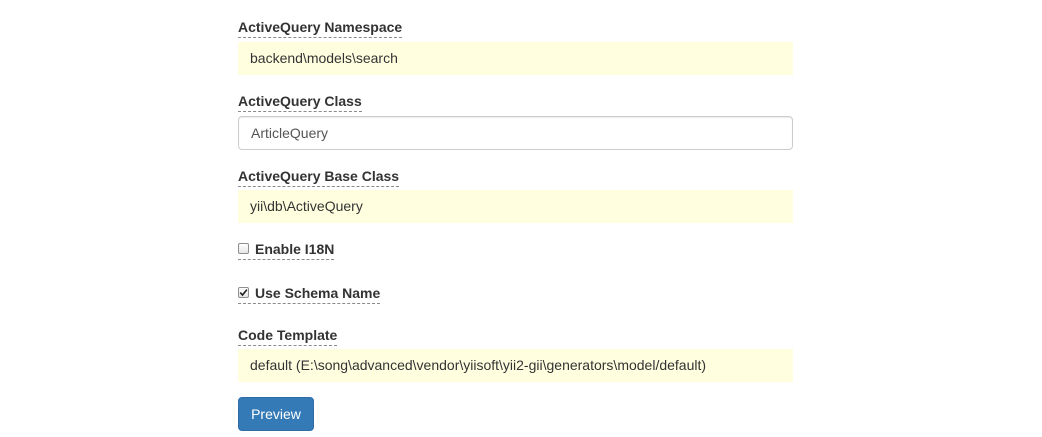 This screenshot has height=437, width=1042. I want to click on query-class-input, so click(515, 133).